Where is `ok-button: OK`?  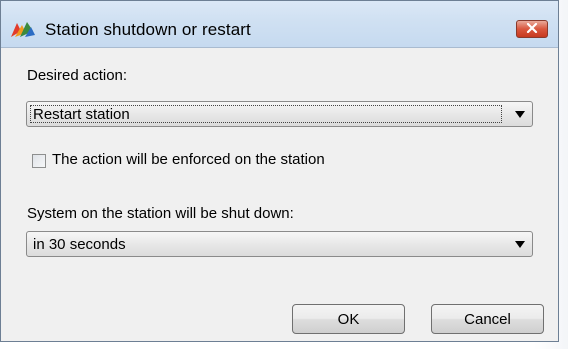 ok-button: OK is located at coordinates (348, 319).